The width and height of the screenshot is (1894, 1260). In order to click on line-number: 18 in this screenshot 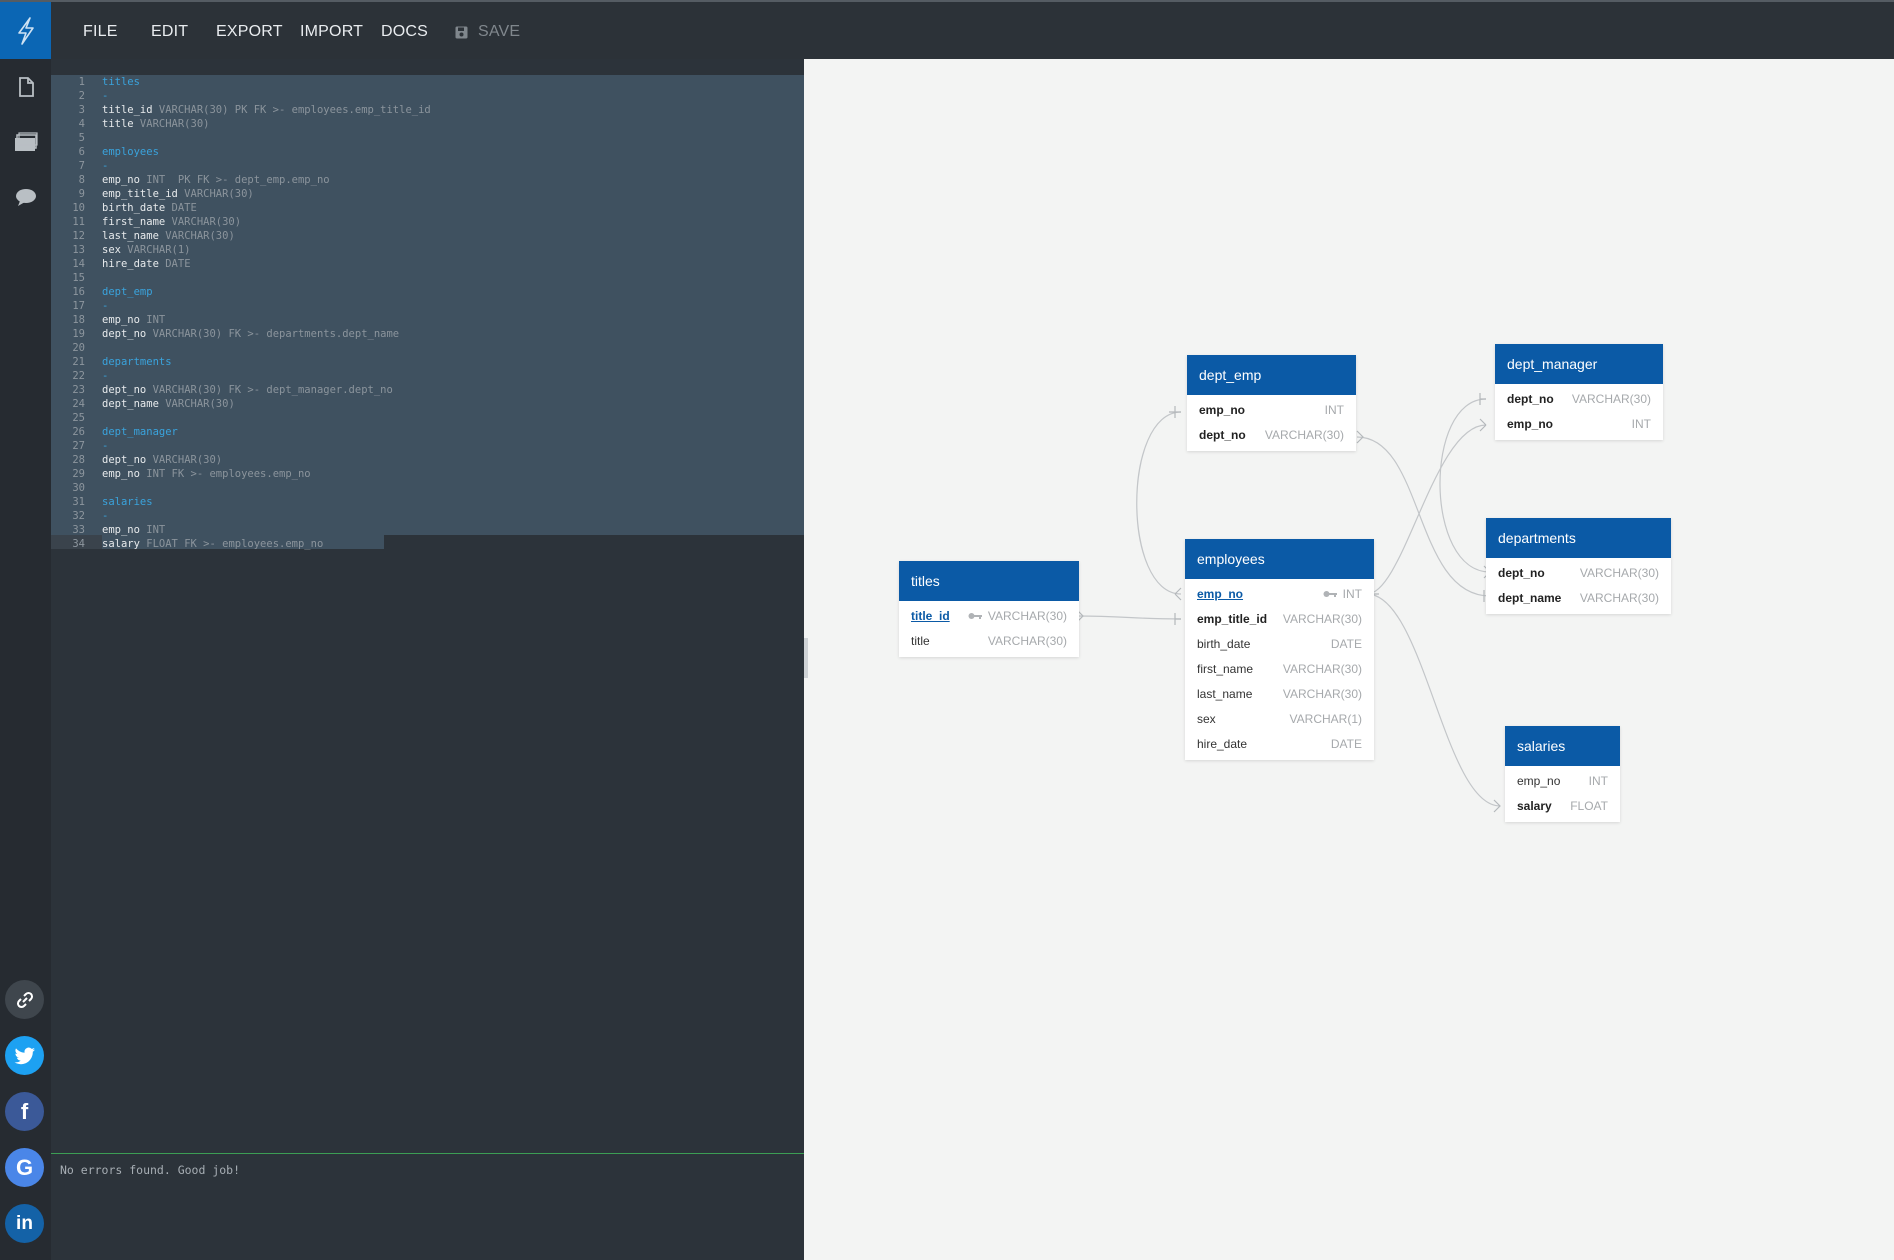, I will do `click(78, 320)`.